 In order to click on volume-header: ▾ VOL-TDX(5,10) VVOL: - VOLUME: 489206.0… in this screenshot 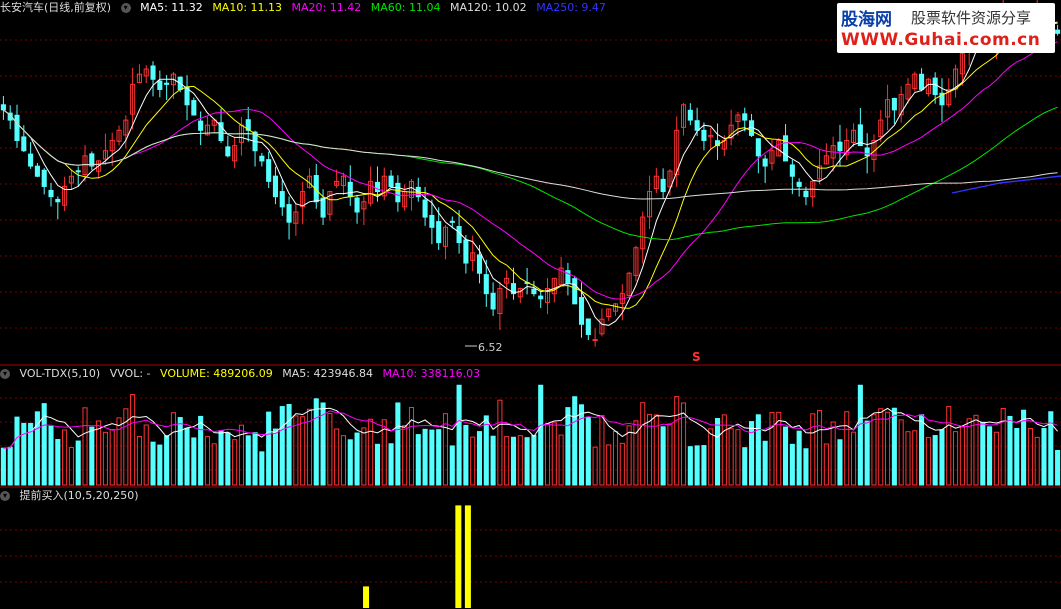, I will do `click(243, 374)`.